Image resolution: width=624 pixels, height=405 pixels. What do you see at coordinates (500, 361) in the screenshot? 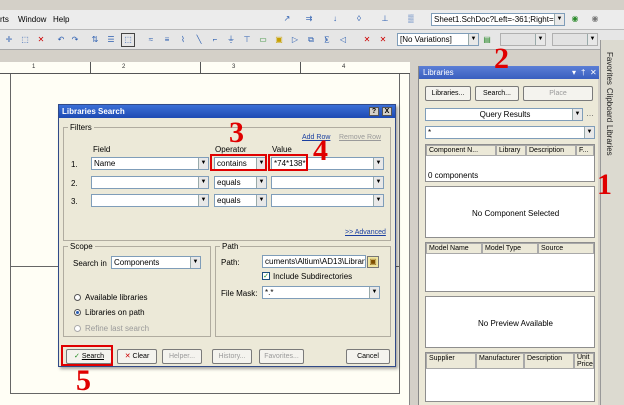
I see `manufacturer-header: Manufacturer` at bounding box center [500, 361].